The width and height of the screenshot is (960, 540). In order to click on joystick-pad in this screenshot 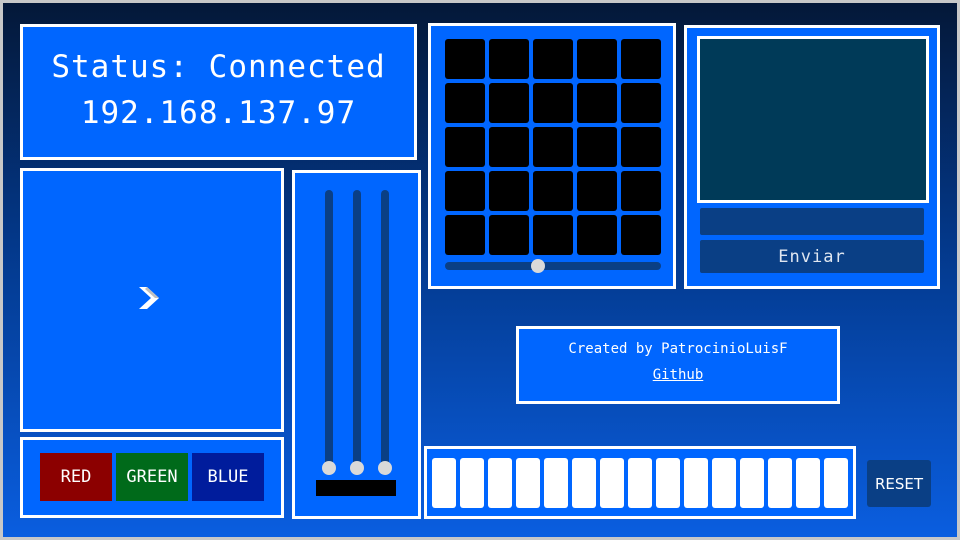, I will do `click(152, 300)`.